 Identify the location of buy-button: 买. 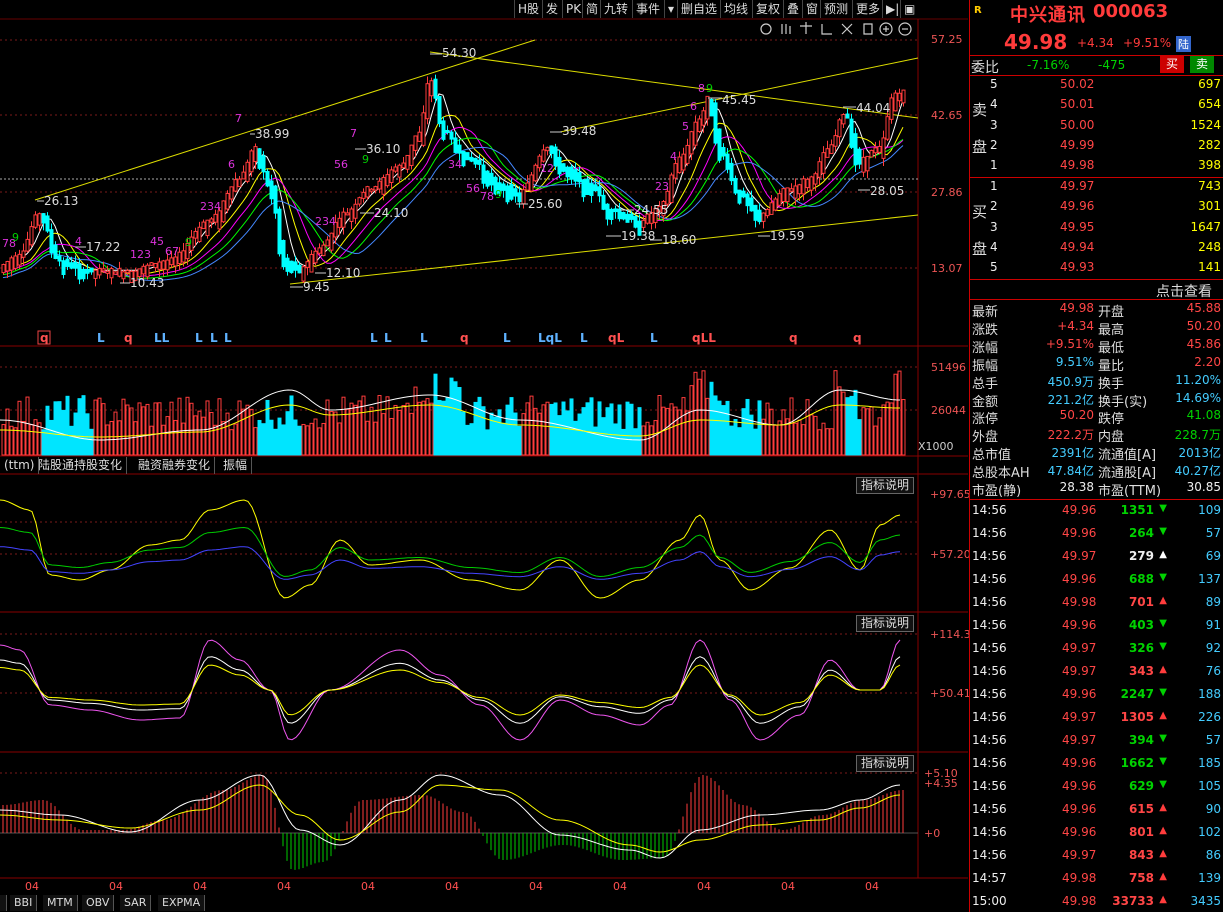
(1172, 64).